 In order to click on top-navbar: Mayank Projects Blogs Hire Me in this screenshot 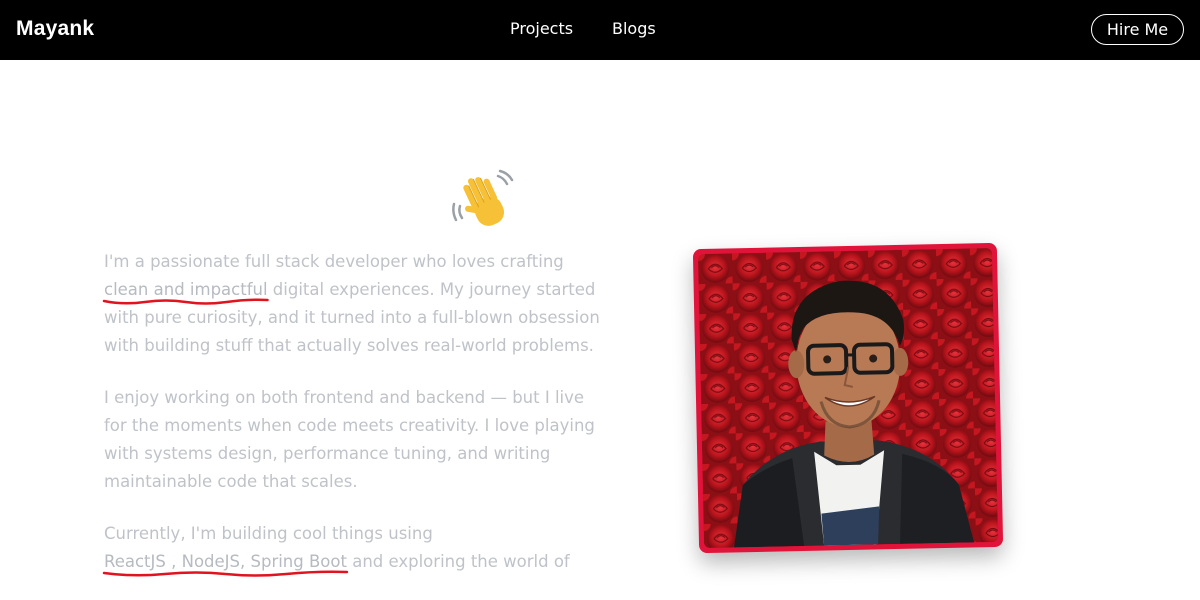, I will do `click(600, 30)`.